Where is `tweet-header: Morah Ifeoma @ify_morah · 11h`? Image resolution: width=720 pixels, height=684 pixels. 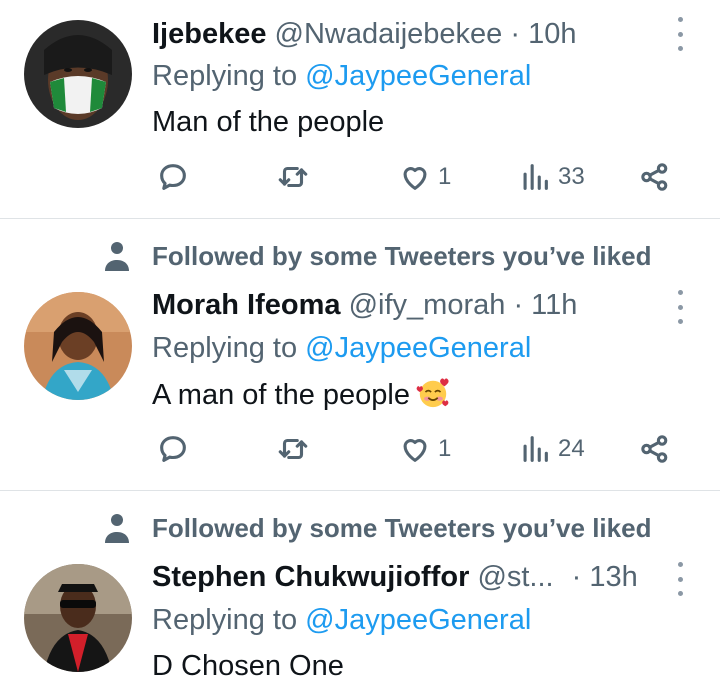 tweet-header: Morah Ifeoma @ify_morah · 11h is located at coordinates (364, 305).